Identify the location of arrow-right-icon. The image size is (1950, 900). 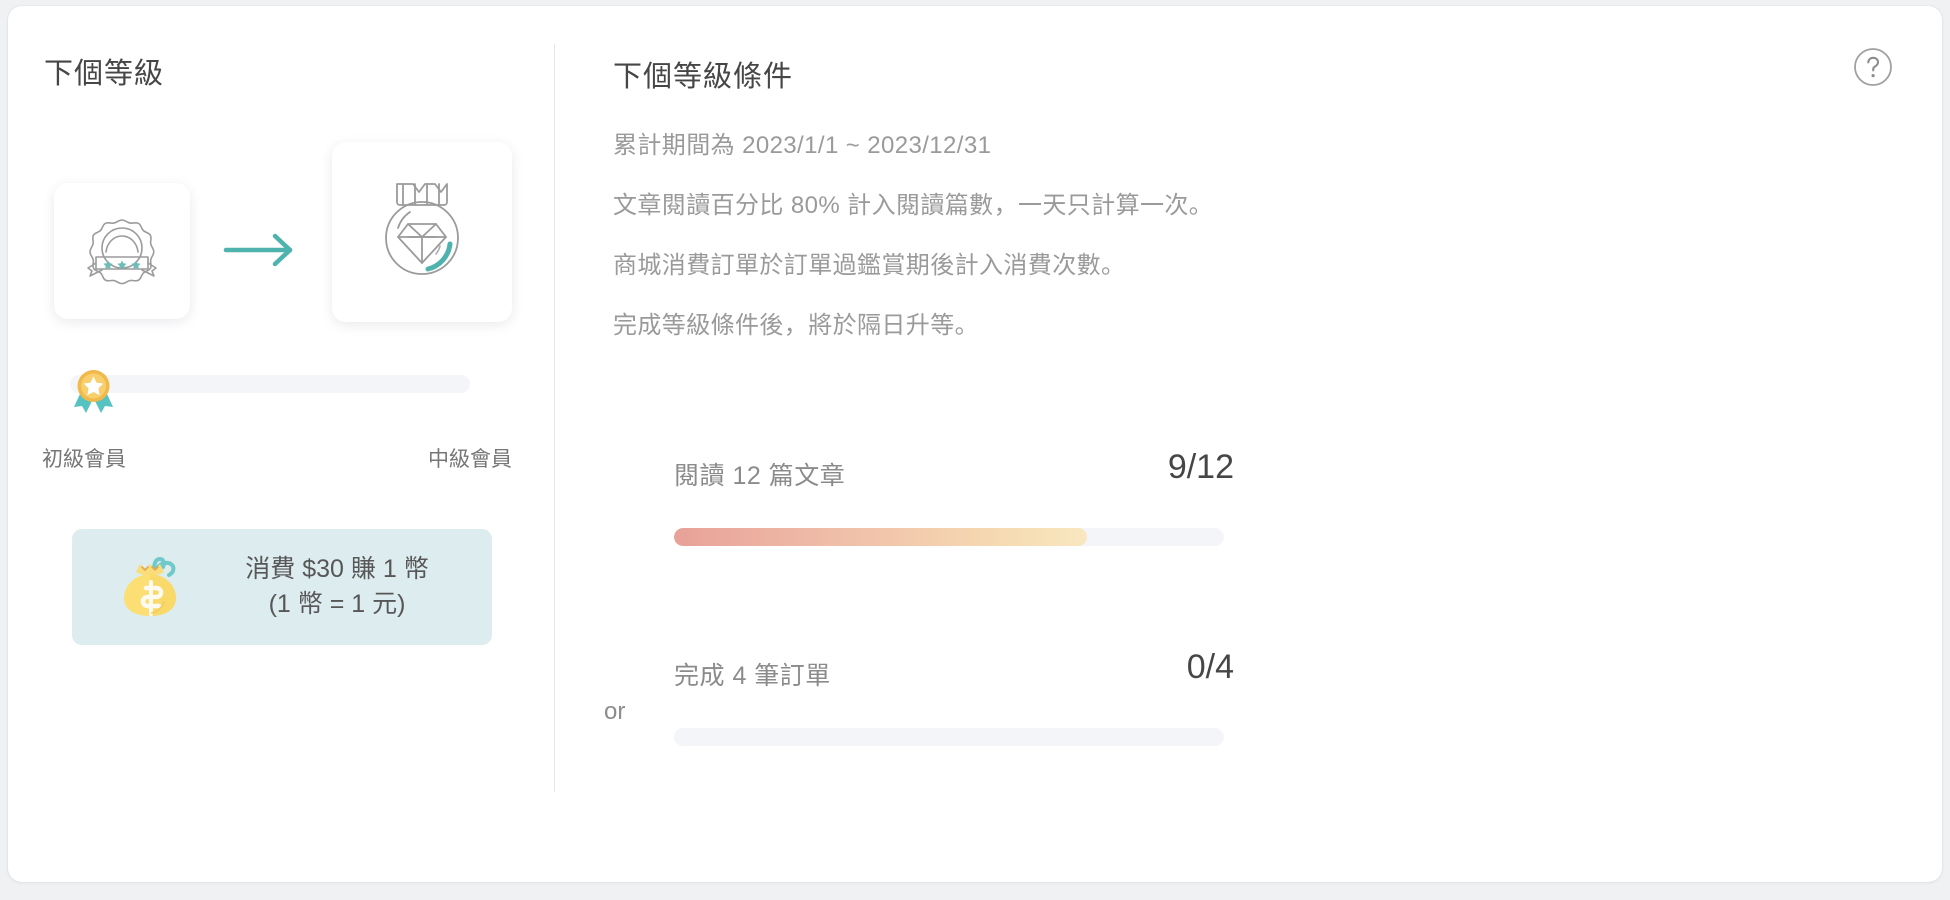
(262, 250).